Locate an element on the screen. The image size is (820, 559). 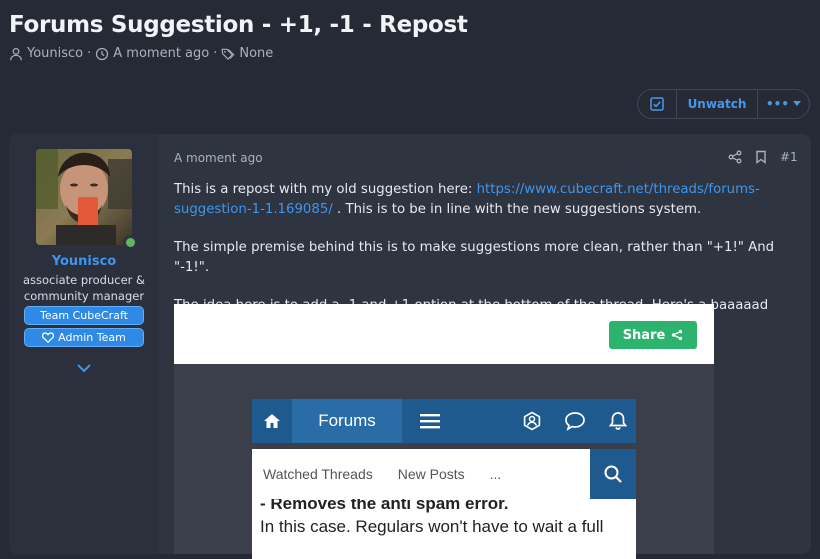
post-username: Younisco is located at coordinates (84, 261).